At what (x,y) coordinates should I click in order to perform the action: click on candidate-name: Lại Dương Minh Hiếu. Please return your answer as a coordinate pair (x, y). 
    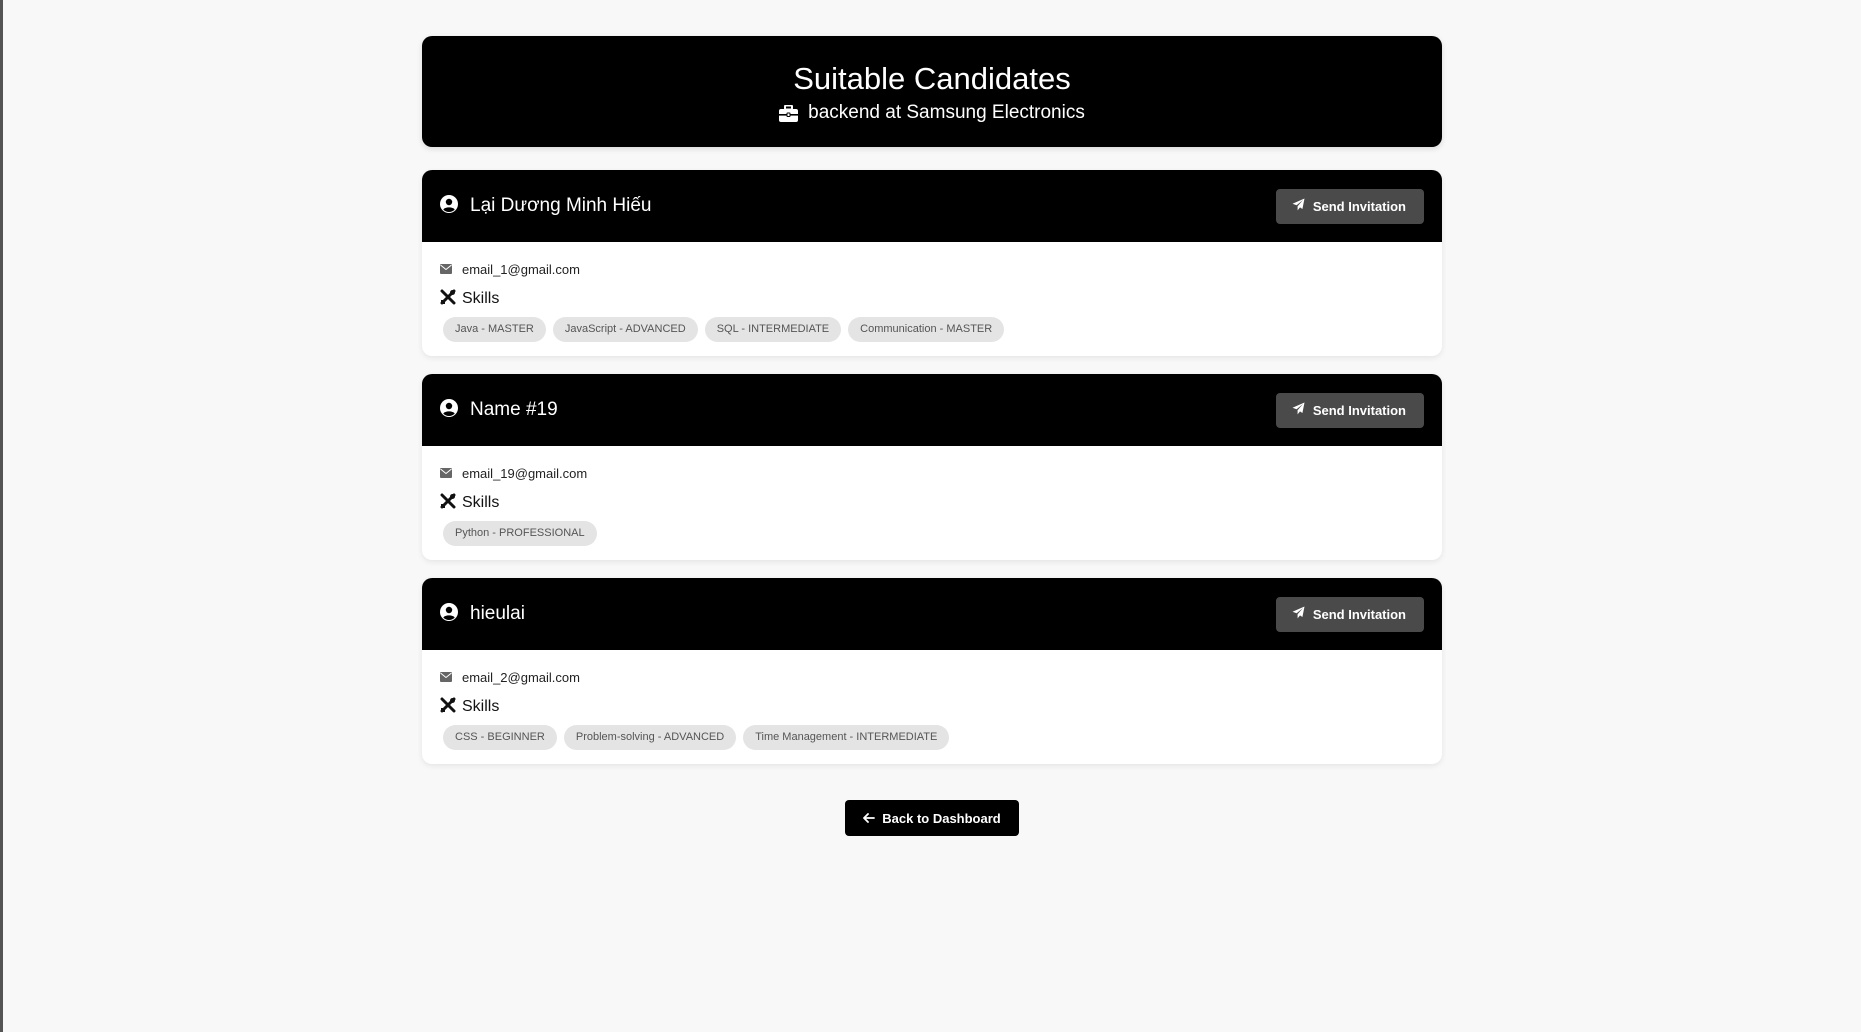
    Looking at the image, I should click on (561, 205).